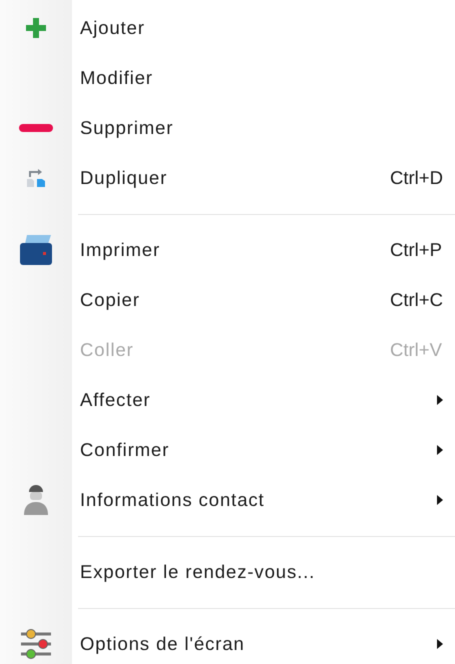  What do you see at coordinates (227, 128) in the screenshot?
I see `menu-item: Supprimer` at bounding box center [227, 128].